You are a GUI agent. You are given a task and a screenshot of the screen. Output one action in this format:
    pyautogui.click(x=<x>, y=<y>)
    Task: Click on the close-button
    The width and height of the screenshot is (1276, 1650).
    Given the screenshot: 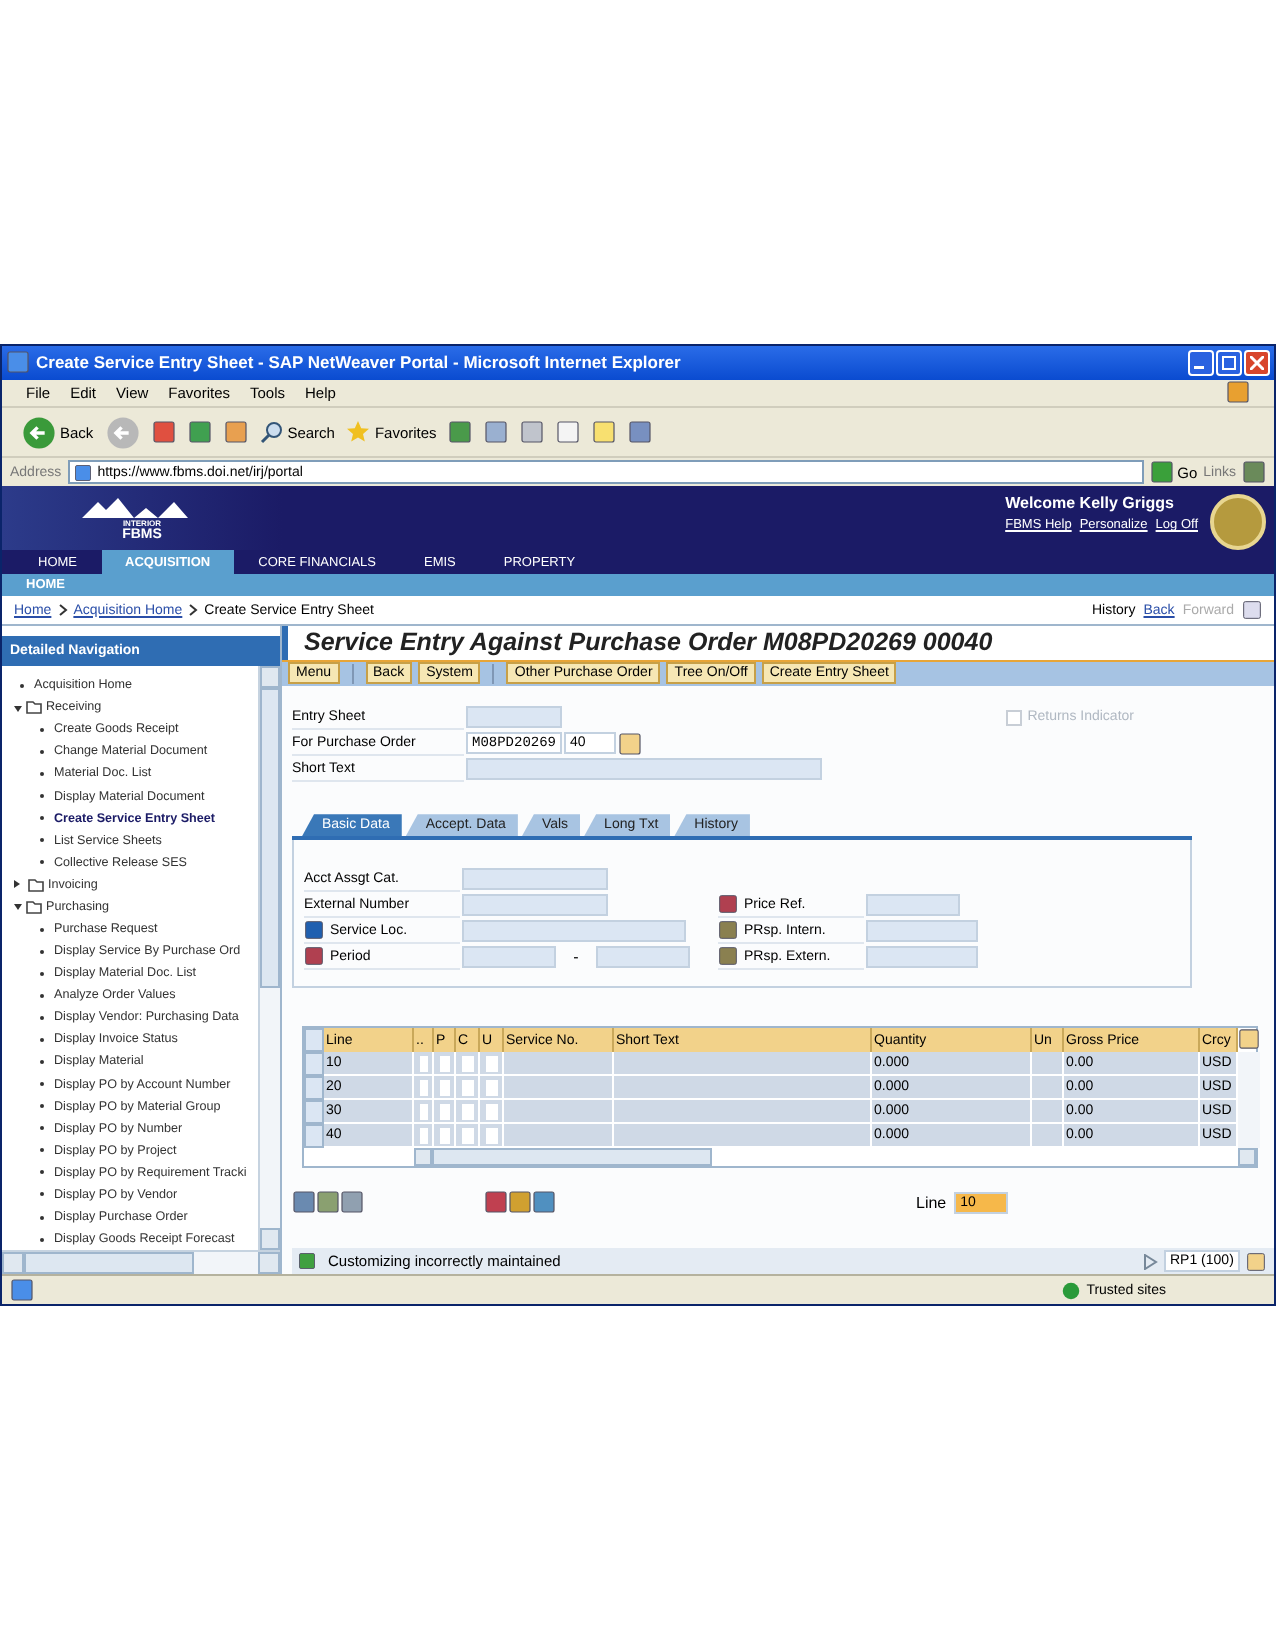 What is the action you would take?
    pyautogui.click(x=1257, y=362)
    